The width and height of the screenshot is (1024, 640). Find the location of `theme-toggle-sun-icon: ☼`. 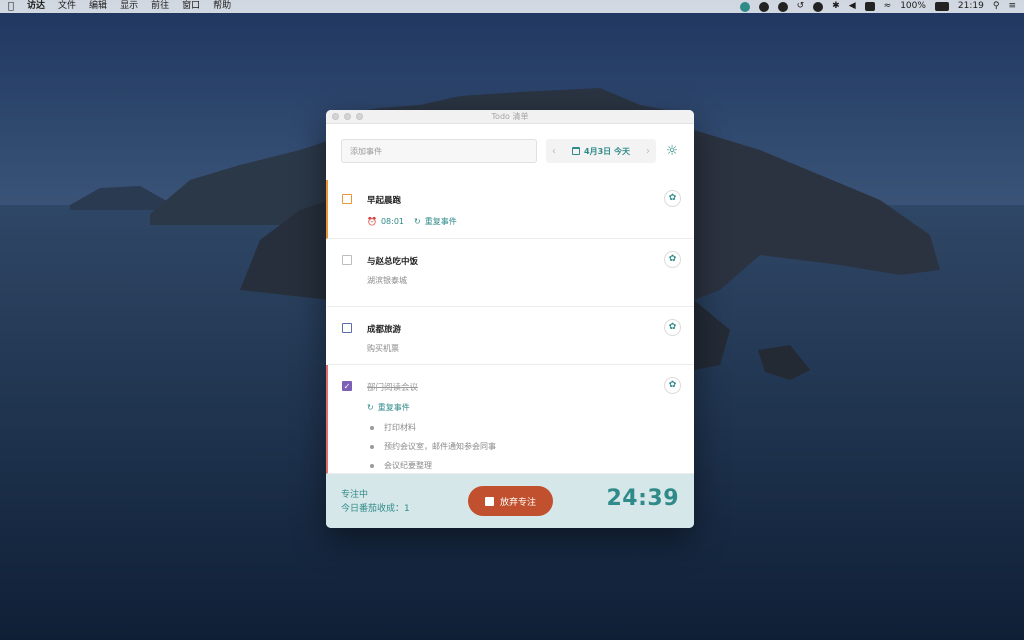

theme-toggle-sun-icon: ☼ is located at coordinates (672, 151).